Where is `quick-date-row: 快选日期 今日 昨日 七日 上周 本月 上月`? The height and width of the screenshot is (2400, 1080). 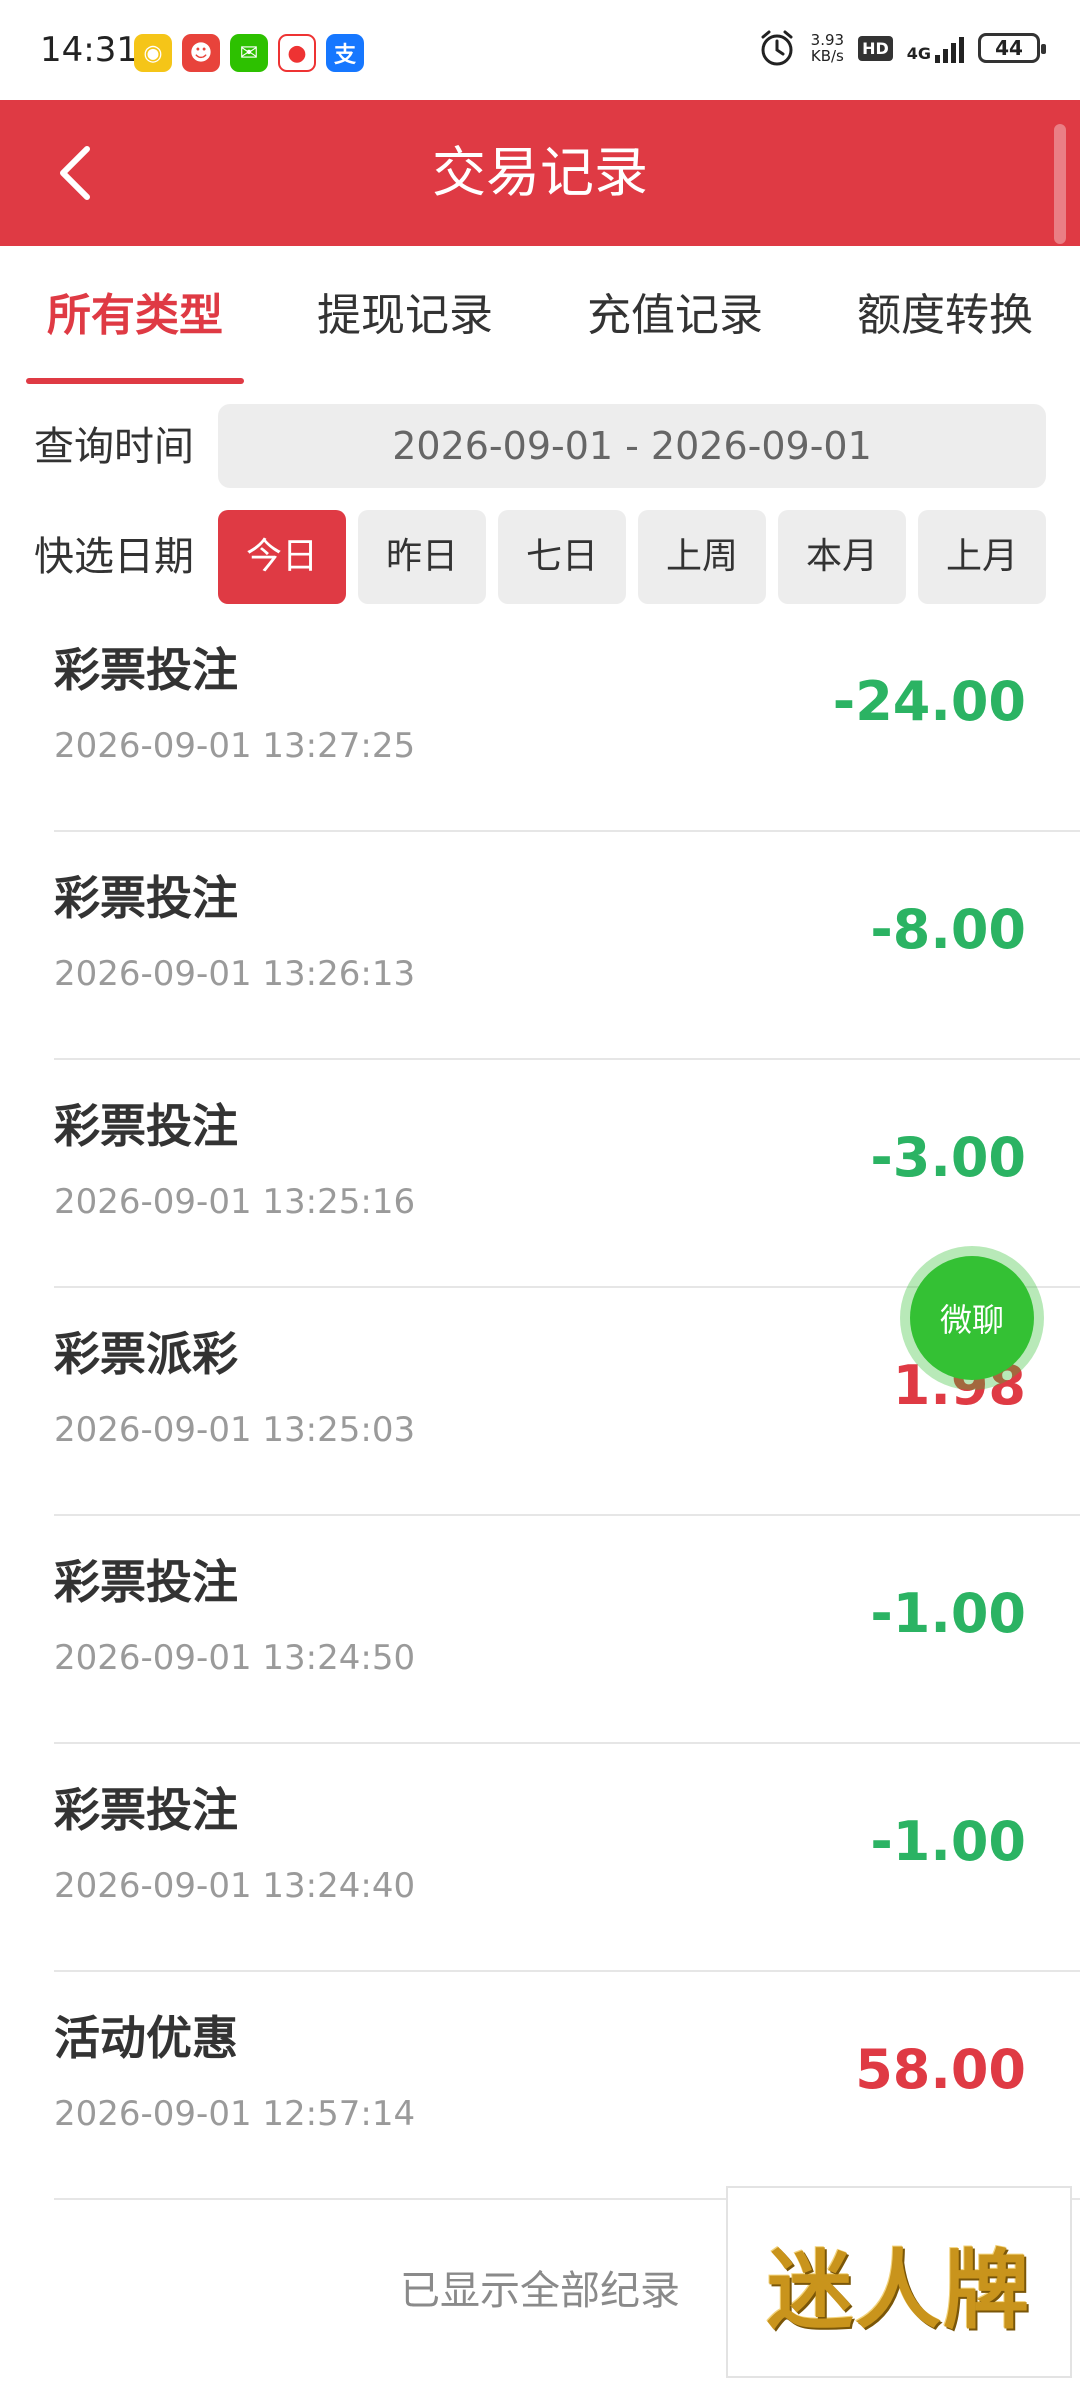
quick-date-row: 快选日期 今日 昨日 七日 上周 本月 上月 is located at coordinates (540, 557).